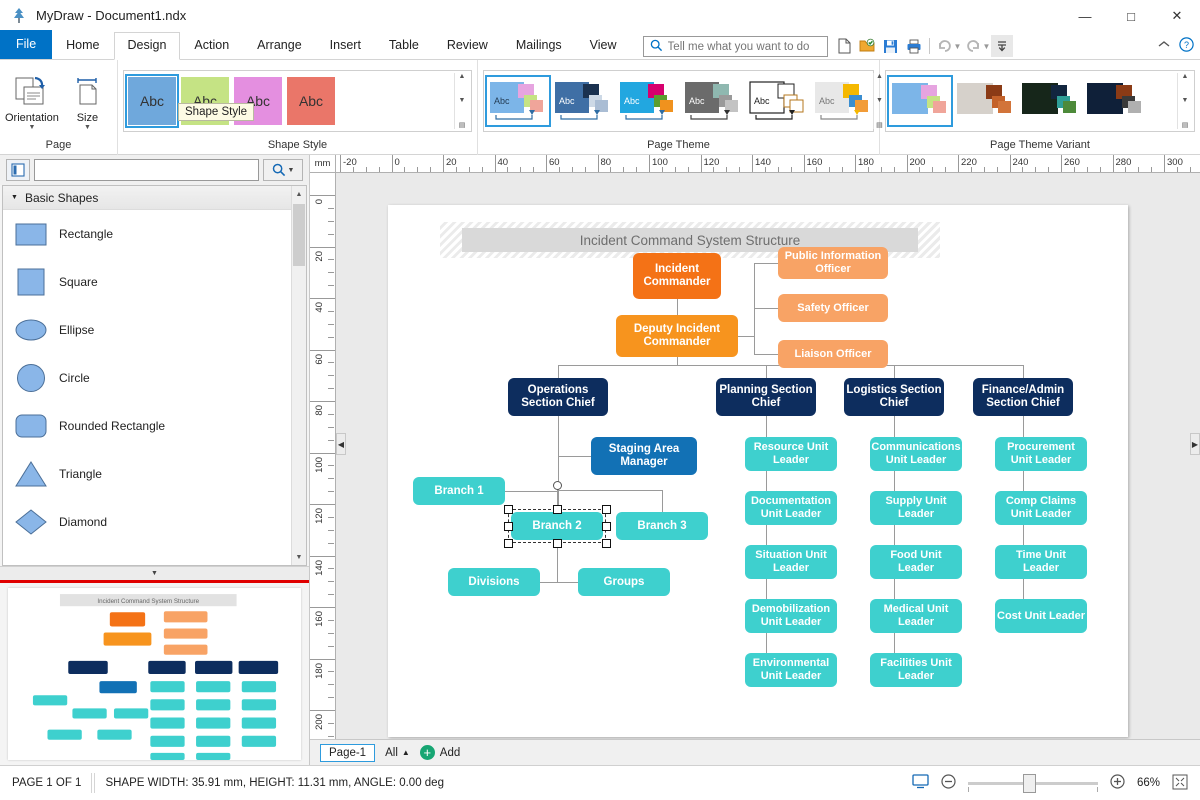 The height and width of the screenshot is (800, 1200). Describe the element at coordinates (397, 753) in the screenshot. I see `all-pages-button: All ▲` at that location.